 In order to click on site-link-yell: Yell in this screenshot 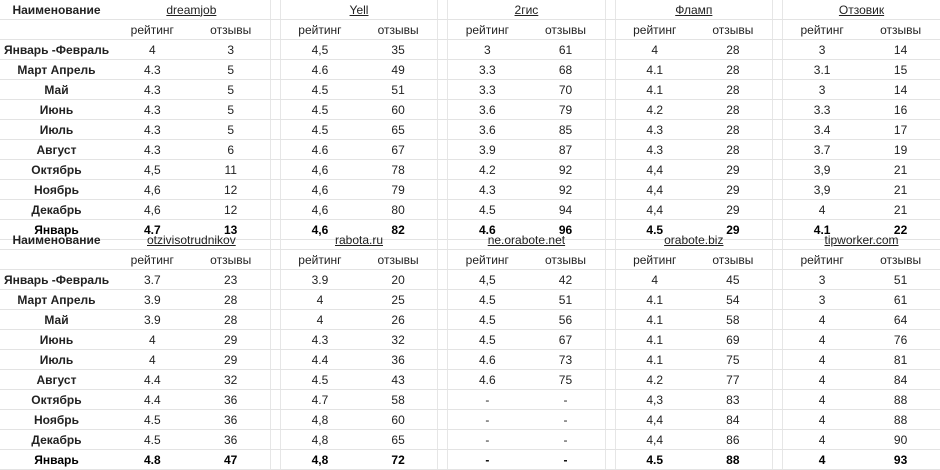, I will do `click(359, 10)`.